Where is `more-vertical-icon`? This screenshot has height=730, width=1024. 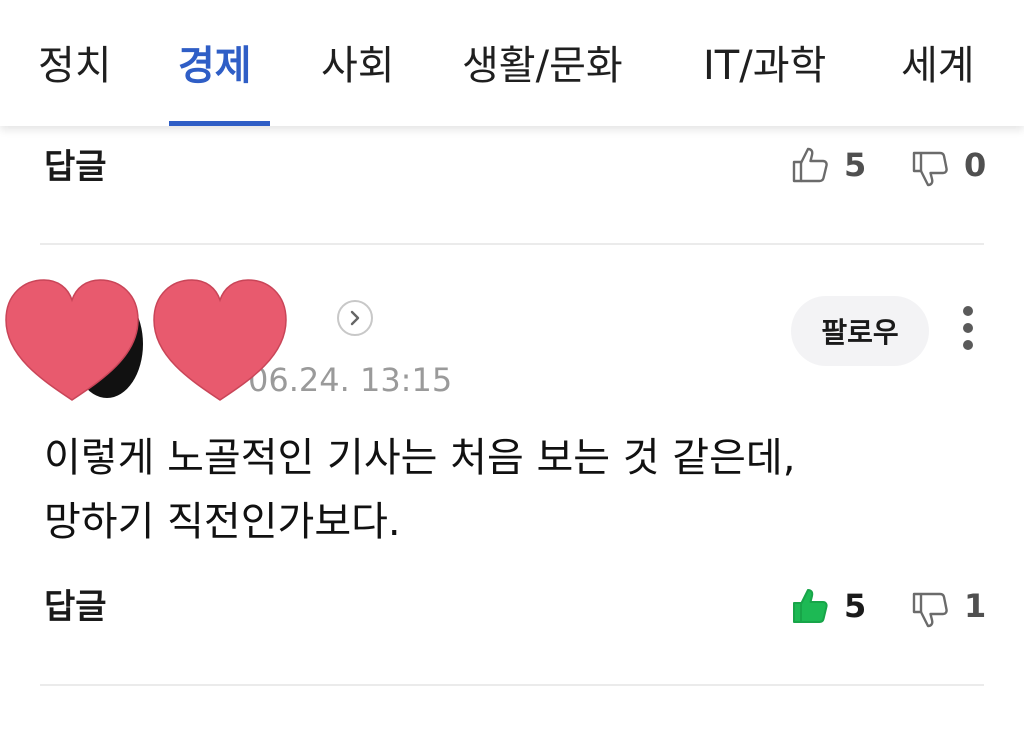
more-vertical-icon is located at coordinates (968, 311).